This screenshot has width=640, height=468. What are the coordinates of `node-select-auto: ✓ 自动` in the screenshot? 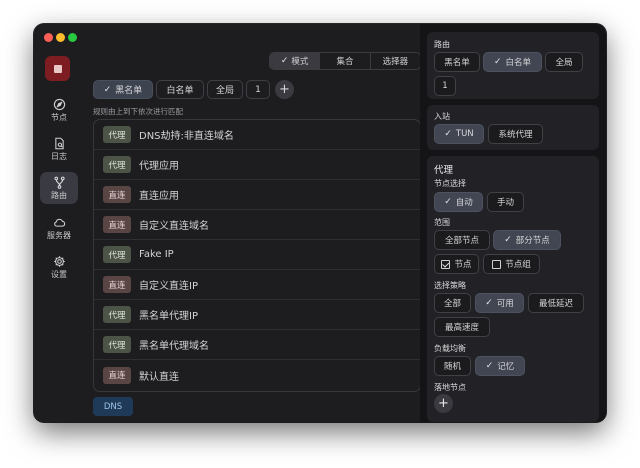 It's located at (458, 202).